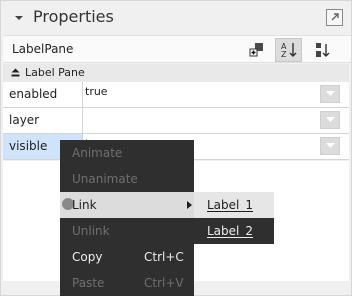 This screenshot has width=352, height=296. Describe the element at coordinates (189, 205) in the screenshot. I see `submenu-arrow-icon` at that location.